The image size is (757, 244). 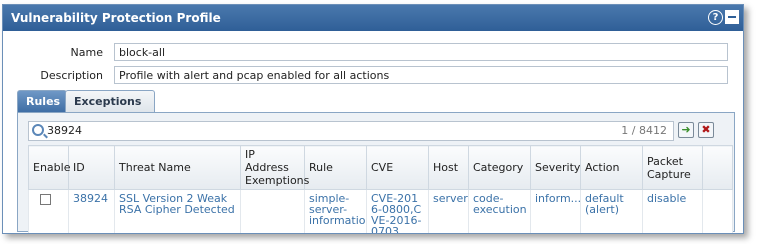 I want to click on host-cell: server, so click(x=448, y=211).